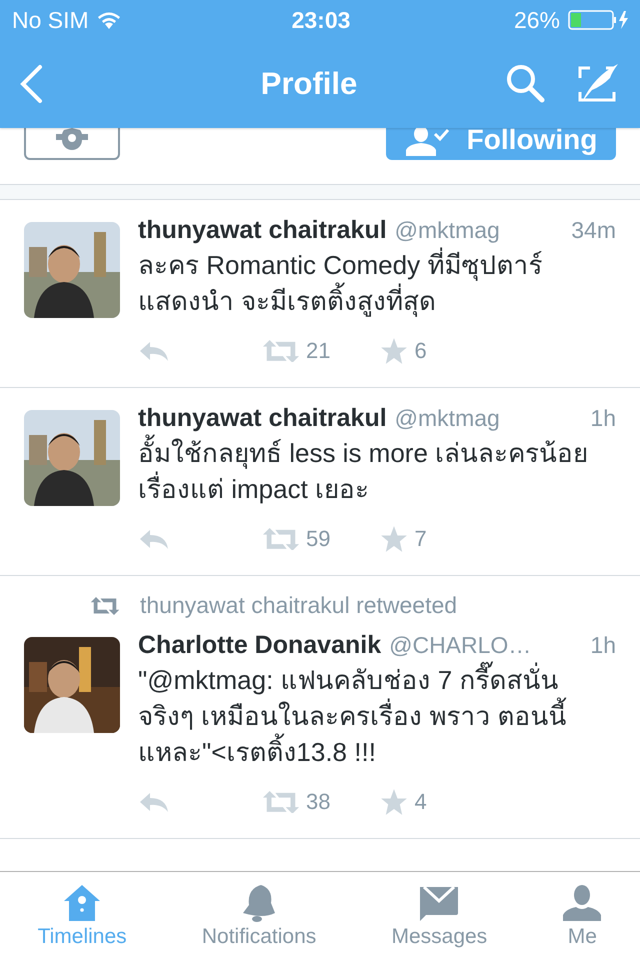  Describe the element at coordinates (377, 716) in the screenshot. I see `tweet-text: "@mktmag: แฟนคลับช่อง 7 กรี๊ดสนั่นจริงๆ เหมือนในละครเรื่อง พราว ตอนนี้แหละ"<เรตติ้ง13.8 !!!` at that location.